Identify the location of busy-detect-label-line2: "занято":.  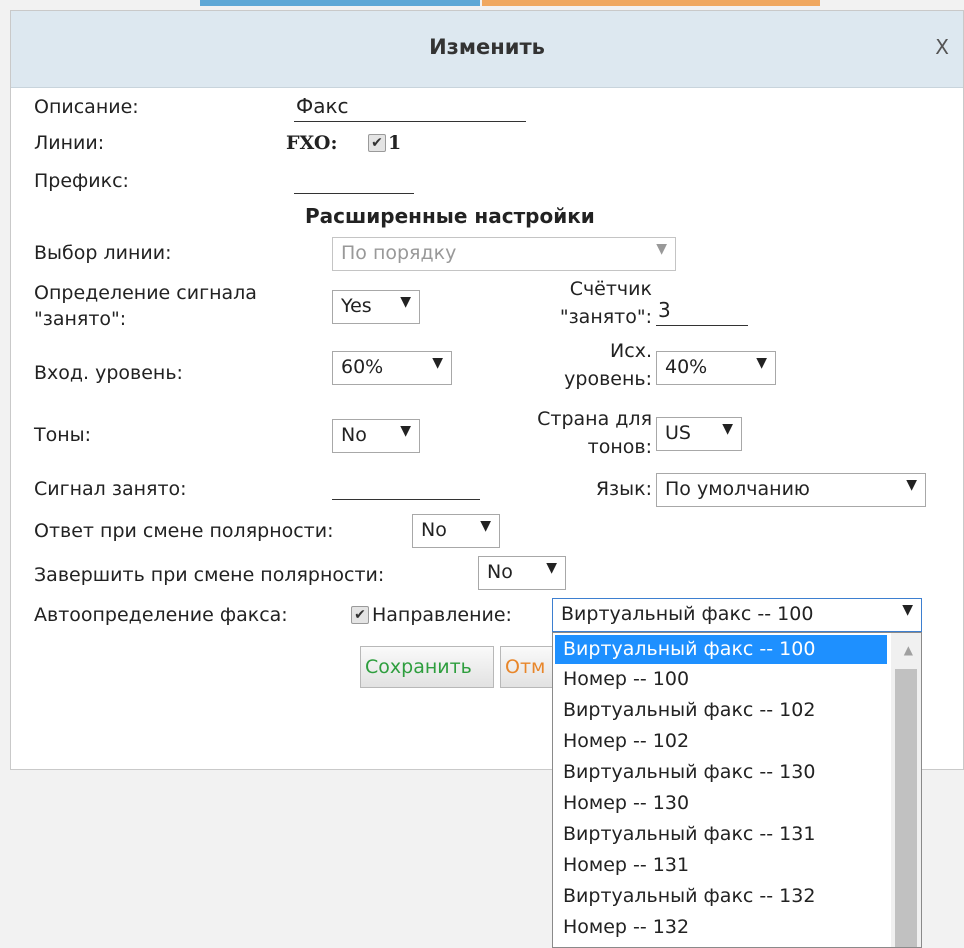
(80, 319).